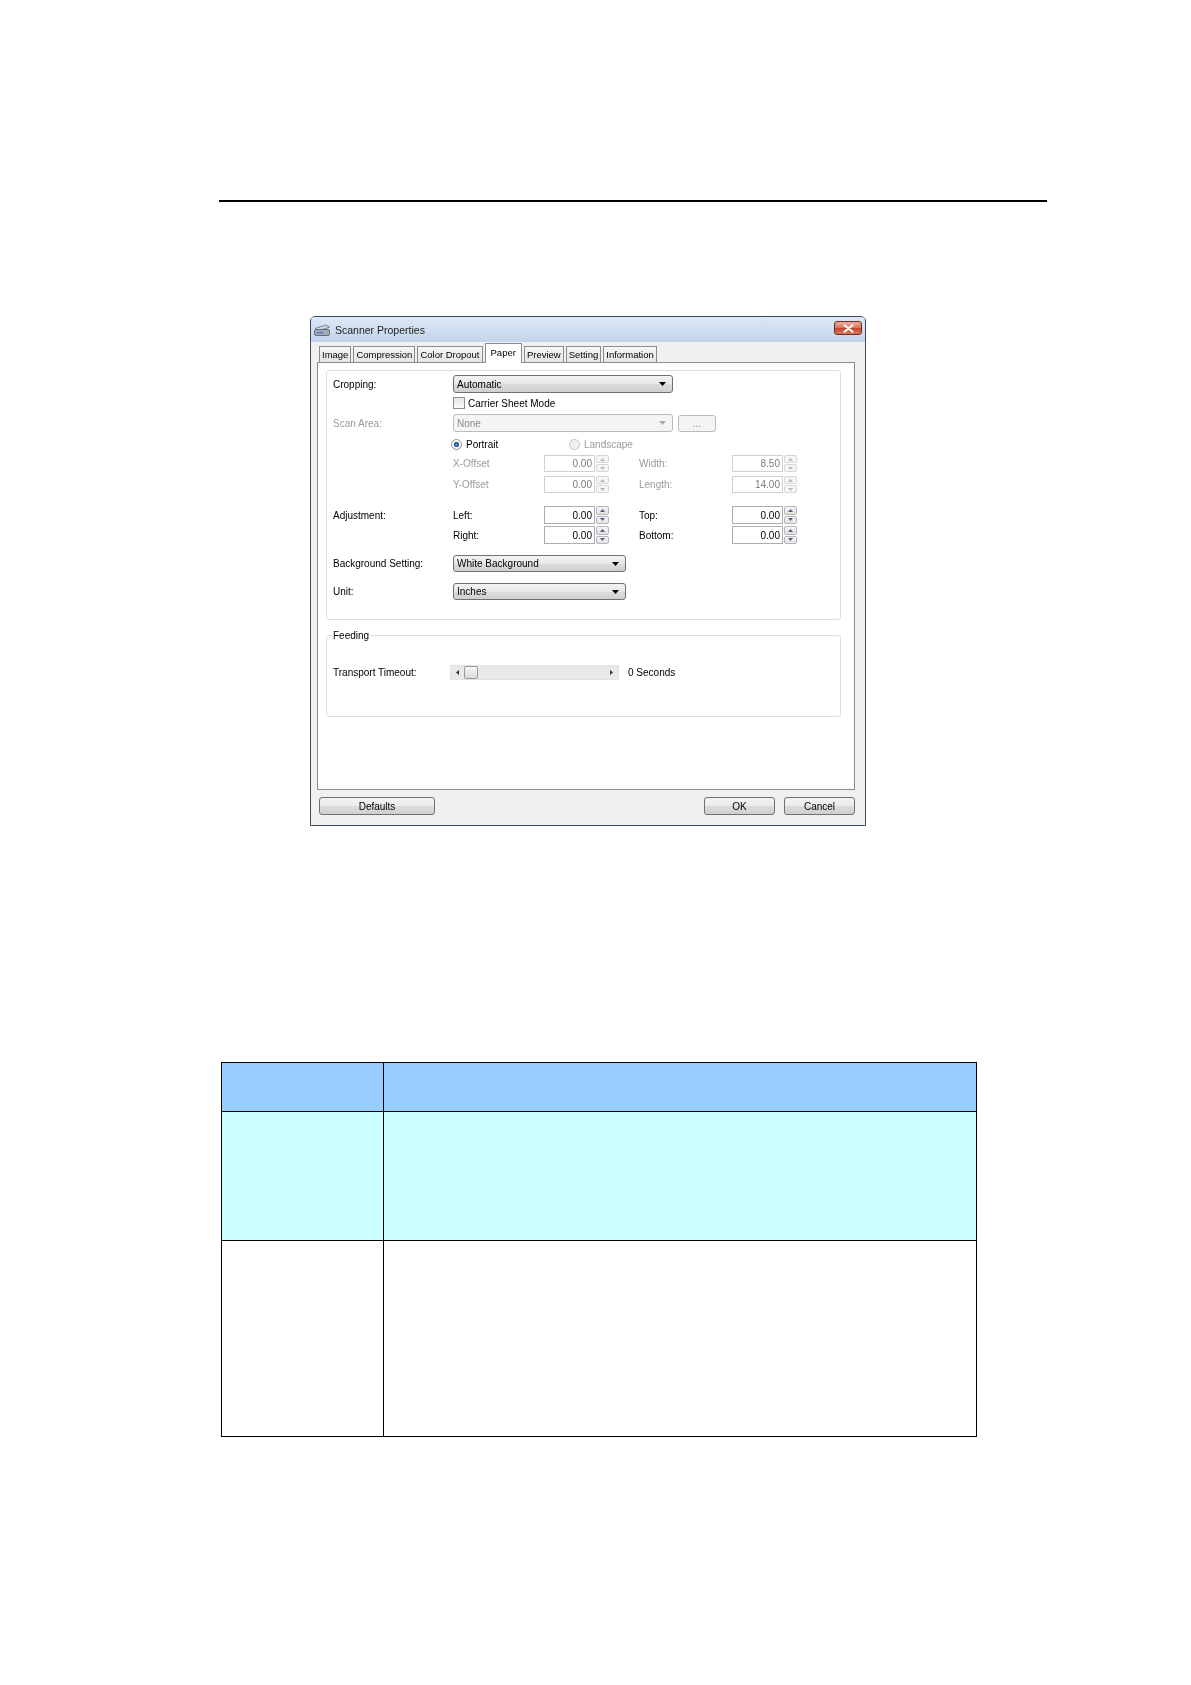 This screenshot has height=1685, width=1191. Describe the element at coordinates (539, 563) in the screenshot. I see `background-dropdown: White Background` at that location.